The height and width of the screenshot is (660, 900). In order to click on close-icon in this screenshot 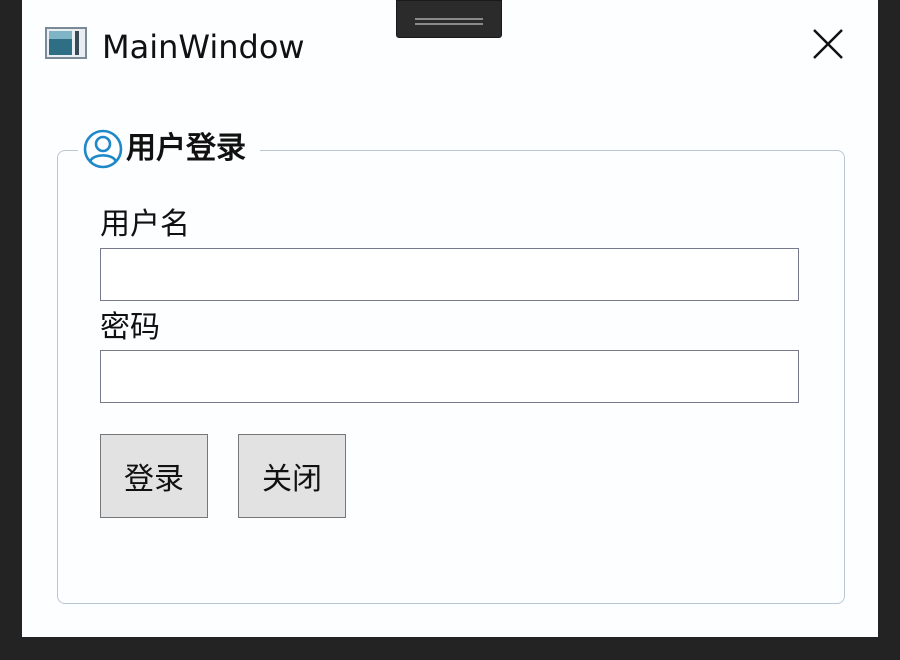, I will do `click(828, 44)`.